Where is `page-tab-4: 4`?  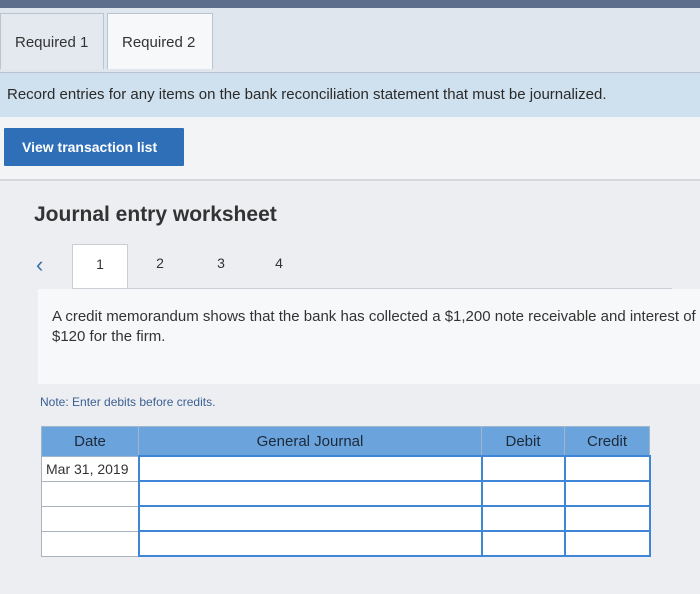 page-tab-4: 4 is located at coordinates (279, 263).